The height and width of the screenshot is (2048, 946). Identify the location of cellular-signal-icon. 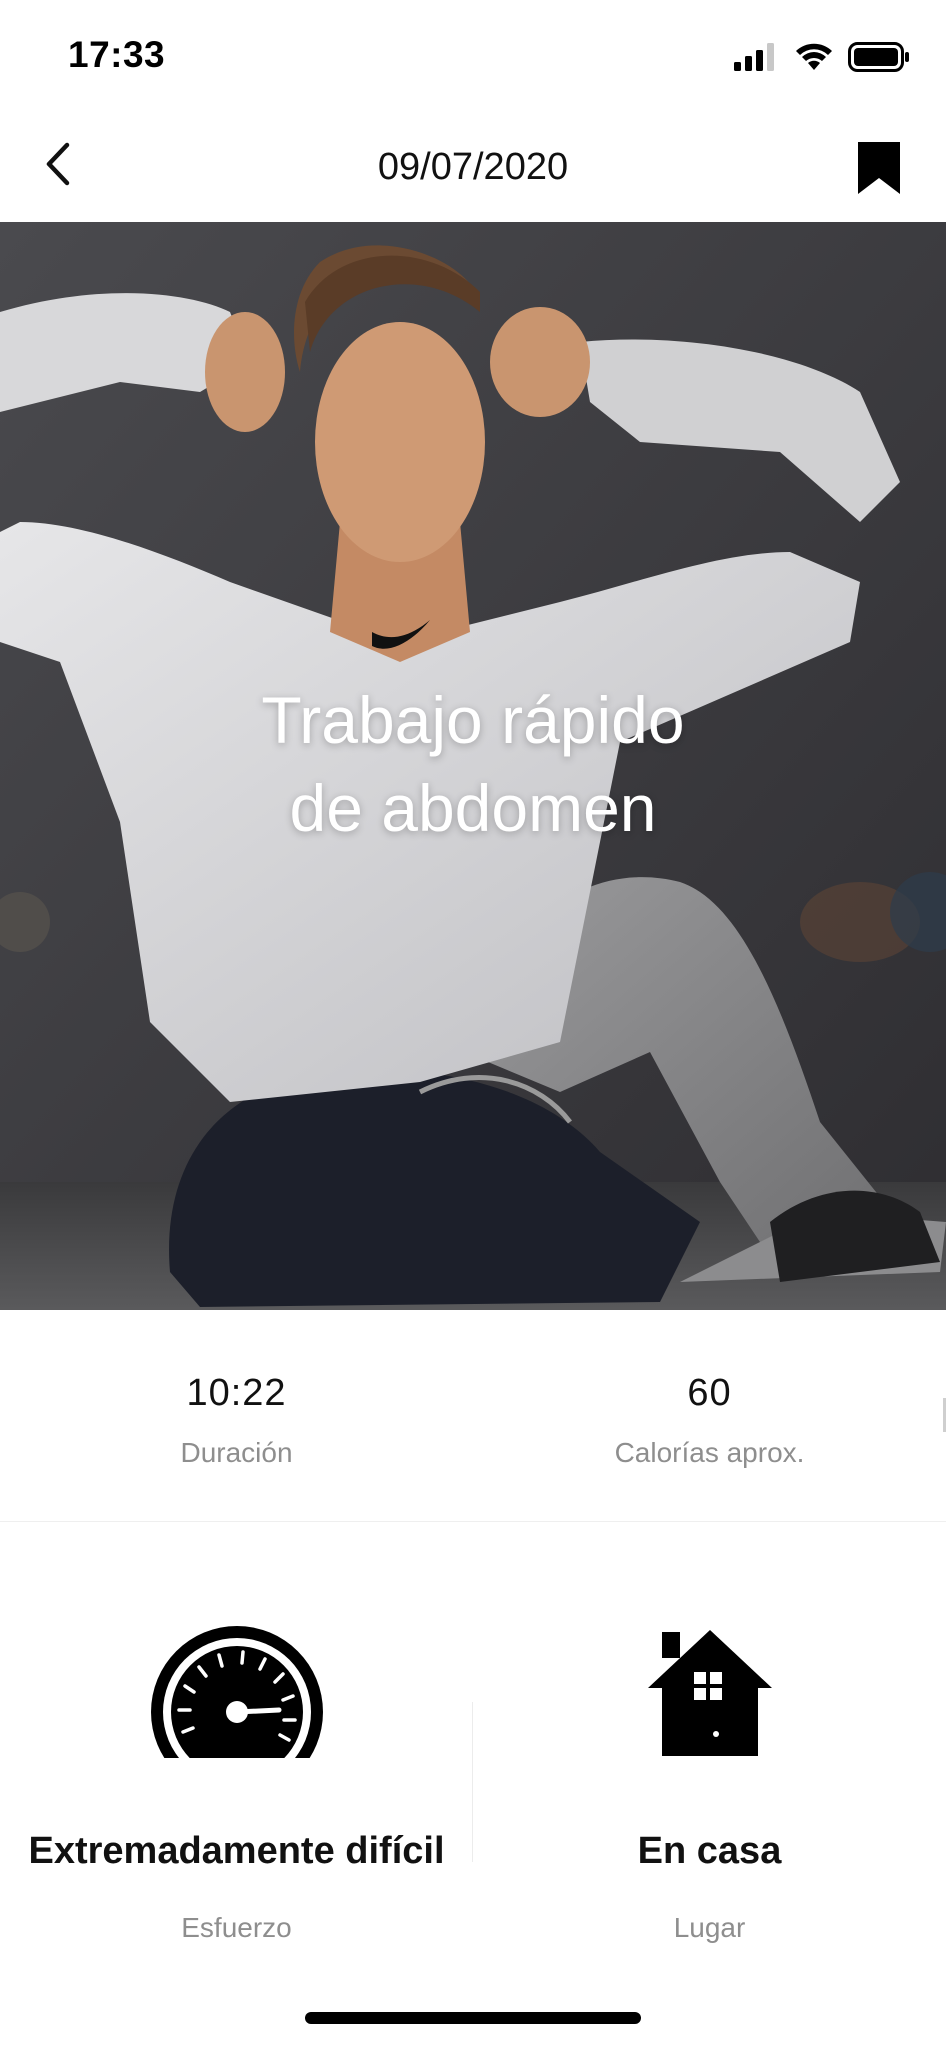
(754, 57).